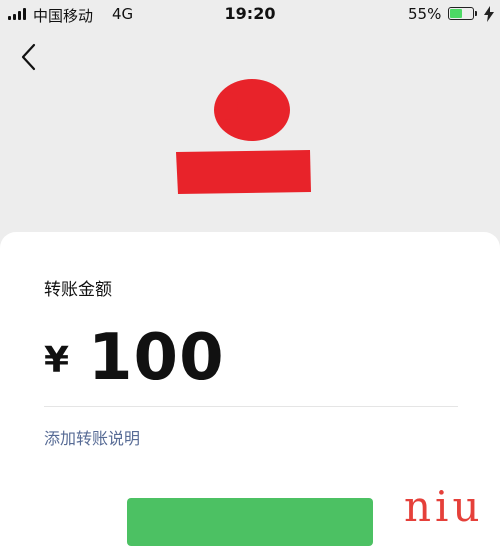  What do you see at coordinates (251, 406) in the screenshot?
I see `divider` at bounding box center [251, 406].